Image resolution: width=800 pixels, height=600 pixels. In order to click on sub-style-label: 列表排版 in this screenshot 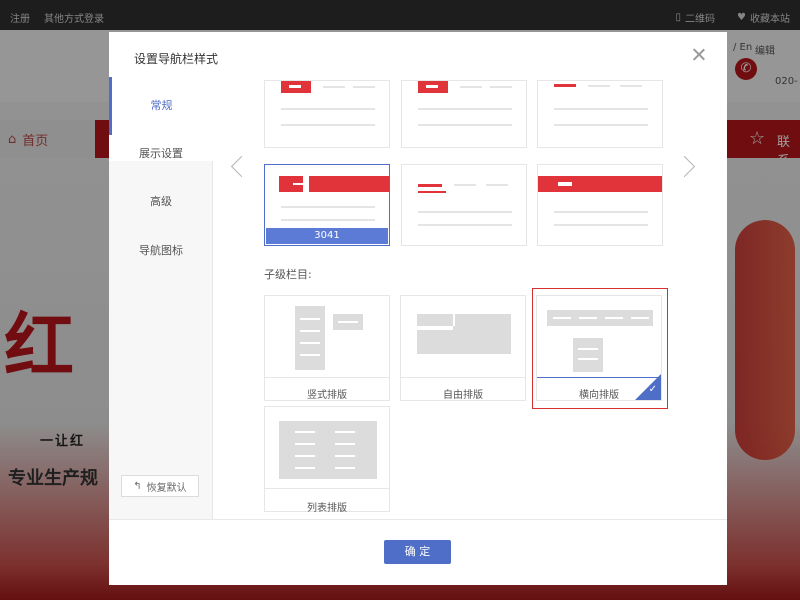, I will do `click(327, 508)`.